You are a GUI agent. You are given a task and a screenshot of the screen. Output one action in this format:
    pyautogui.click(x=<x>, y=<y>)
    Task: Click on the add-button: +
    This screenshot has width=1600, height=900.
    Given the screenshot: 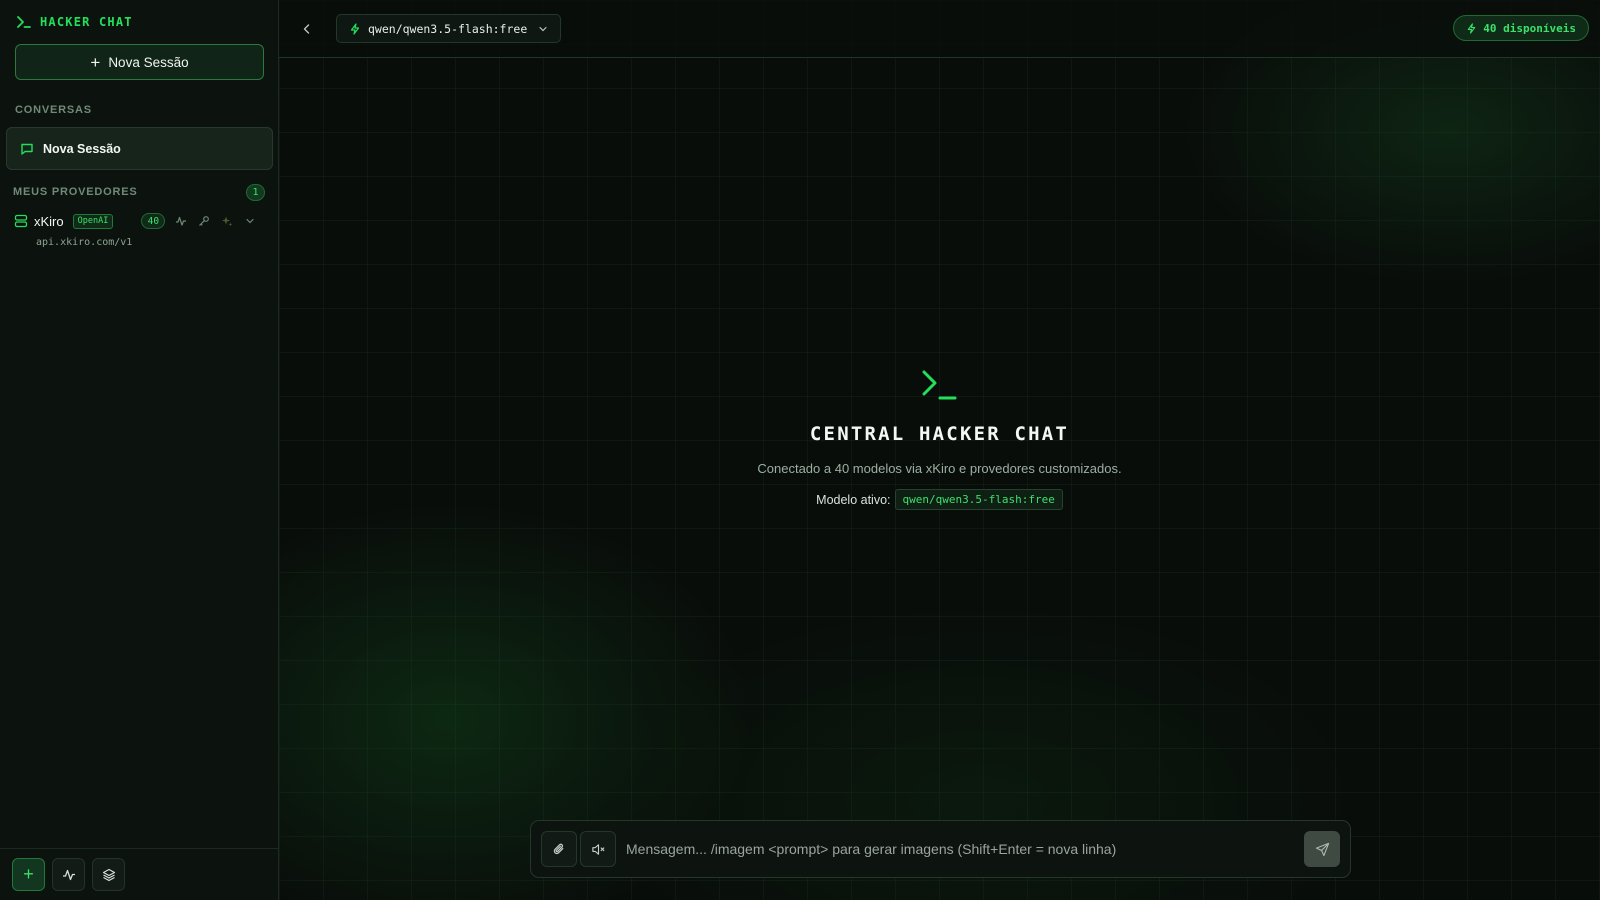 What is the action you would take?
    pyautogui.click(x=28, y=874)
    